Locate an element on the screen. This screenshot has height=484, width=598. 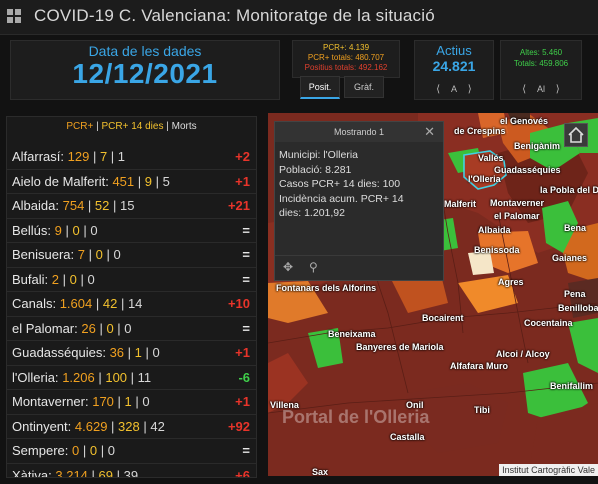
tab-grafic: Gràf. is located at coordinates (364, 87).